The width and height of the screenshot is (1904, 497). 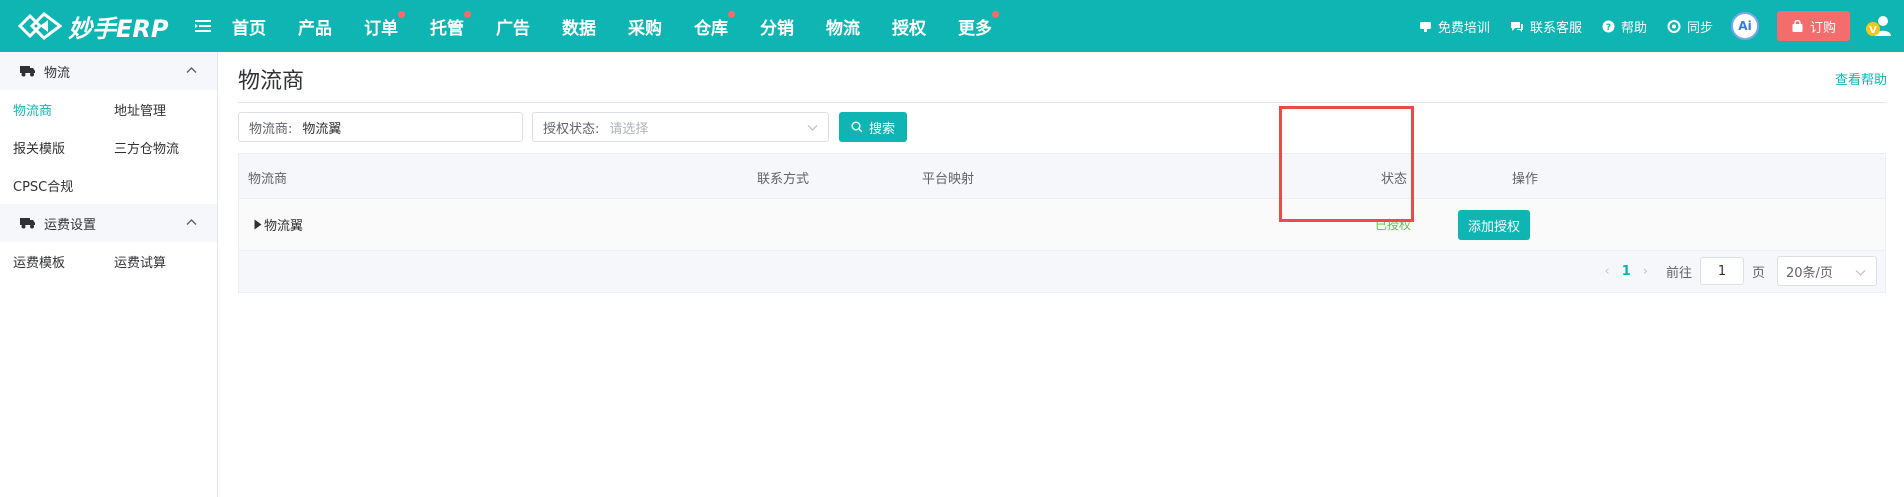 What do you see at coordinates (1797, 25) in the screenshot?
I see `shopping-bag-icon` at bounding box center [1797, 25].